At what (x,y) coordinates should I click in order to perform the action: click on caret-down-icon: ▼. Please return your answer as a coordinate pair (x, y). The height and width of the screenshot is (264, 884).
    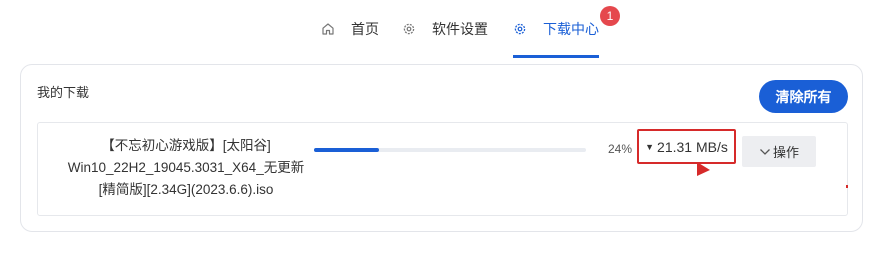
    Looking at the image, I should click on (650, 146).